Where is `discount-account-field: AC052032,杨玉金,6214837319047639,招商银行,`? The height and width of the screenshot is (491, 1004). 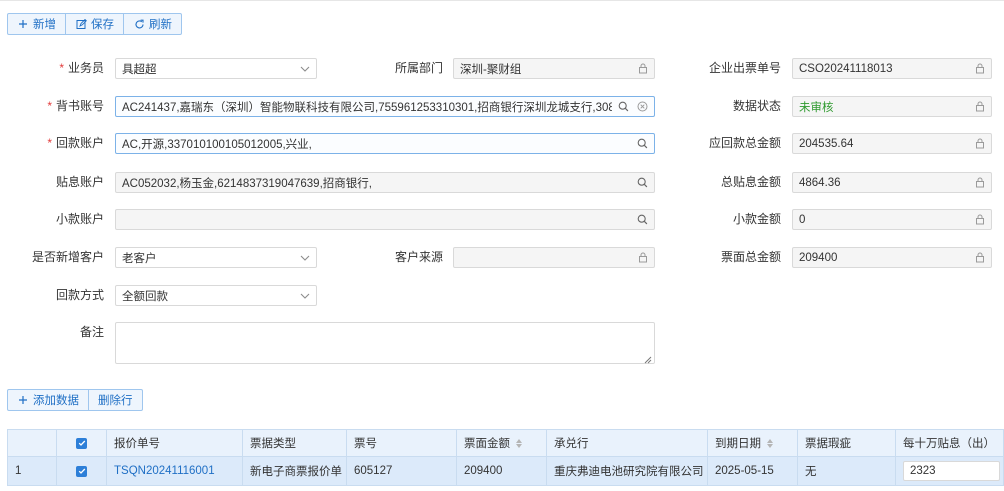 discount-account-field: AC052032,杨玉金,6214837319047639,招商银行, is located at coordinates (385, 182).